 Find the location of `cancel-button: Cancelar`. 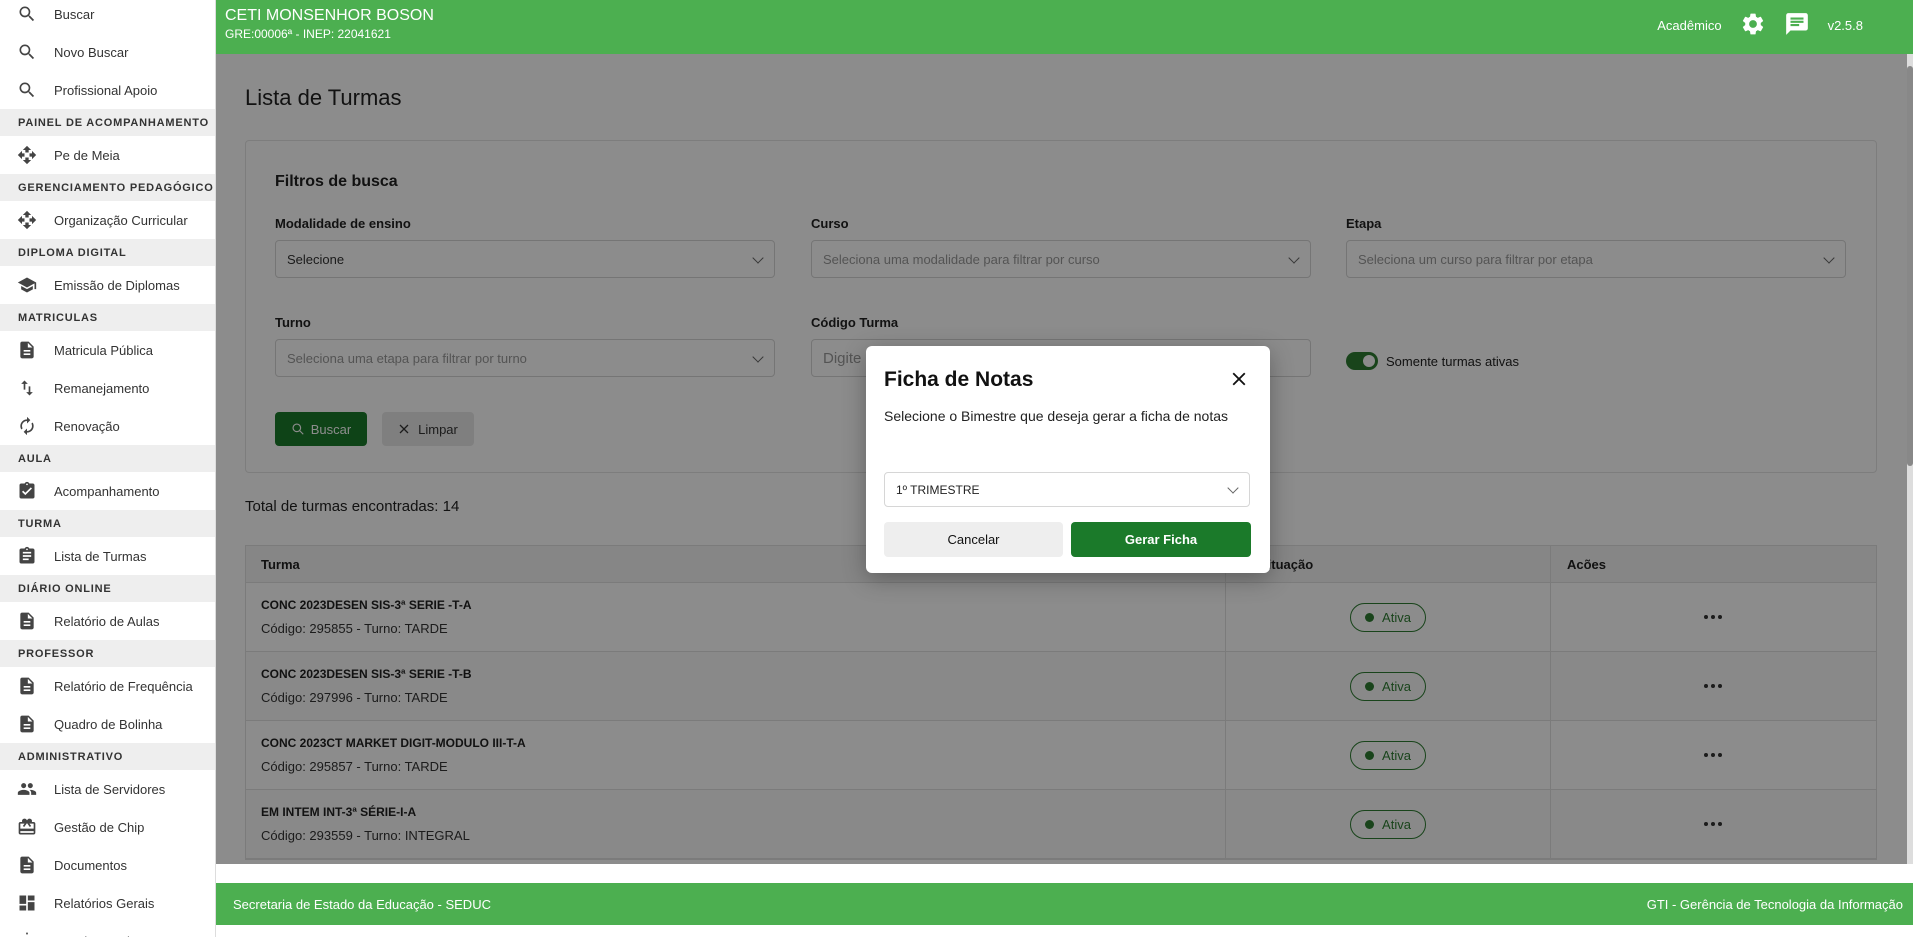

cancel-button: Cancelar is located at coordinates (973, 539).